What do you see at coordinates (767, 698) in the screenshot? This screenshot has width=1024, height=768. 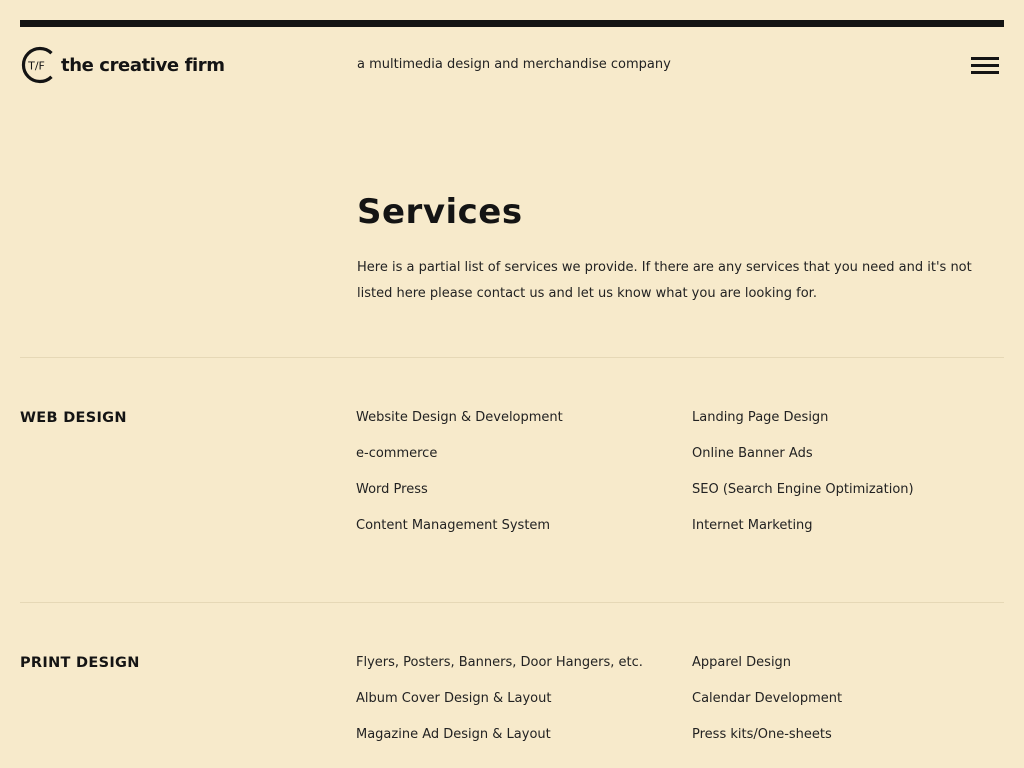 I see `service-item: Calendar Development` at bounding box center [767, 698].